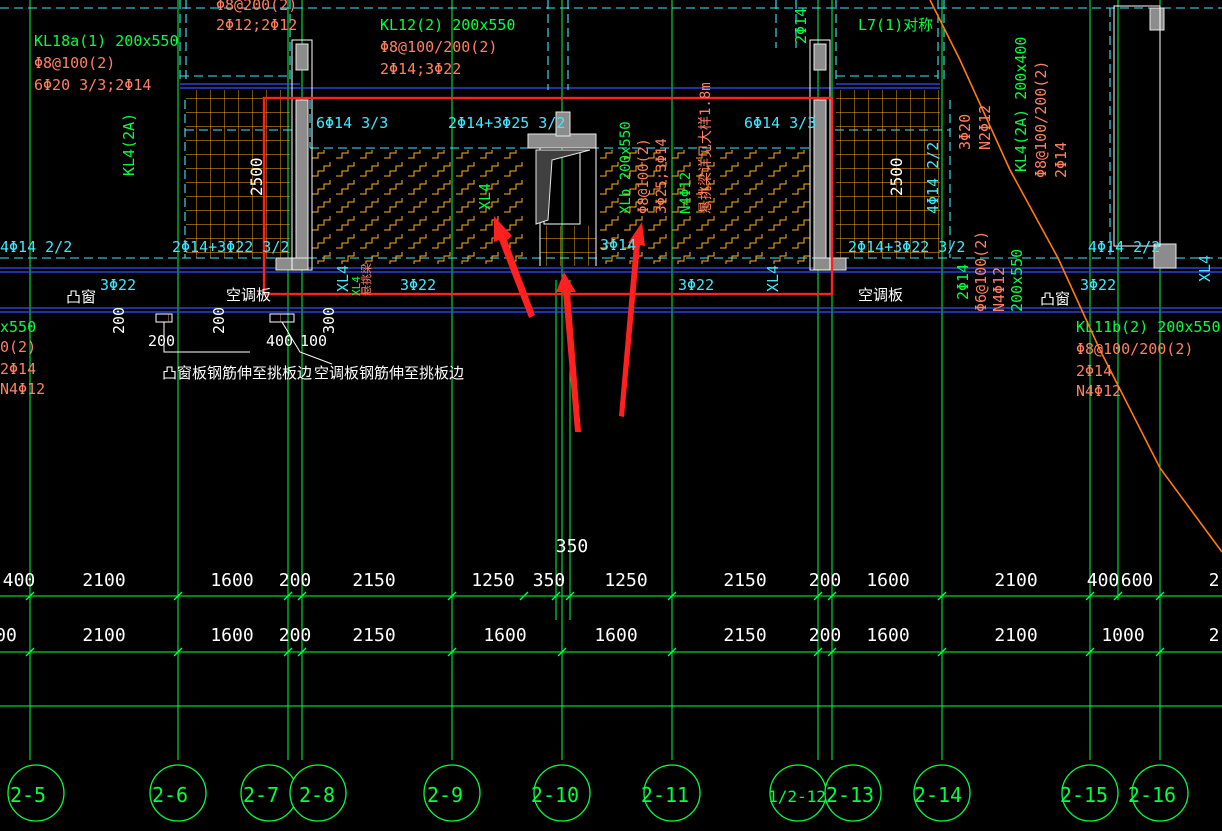 The width and height of the screenshot is (1222, 831). I want to click on beam-kl18-line2: Φ8@100(2), so click(74, 63).